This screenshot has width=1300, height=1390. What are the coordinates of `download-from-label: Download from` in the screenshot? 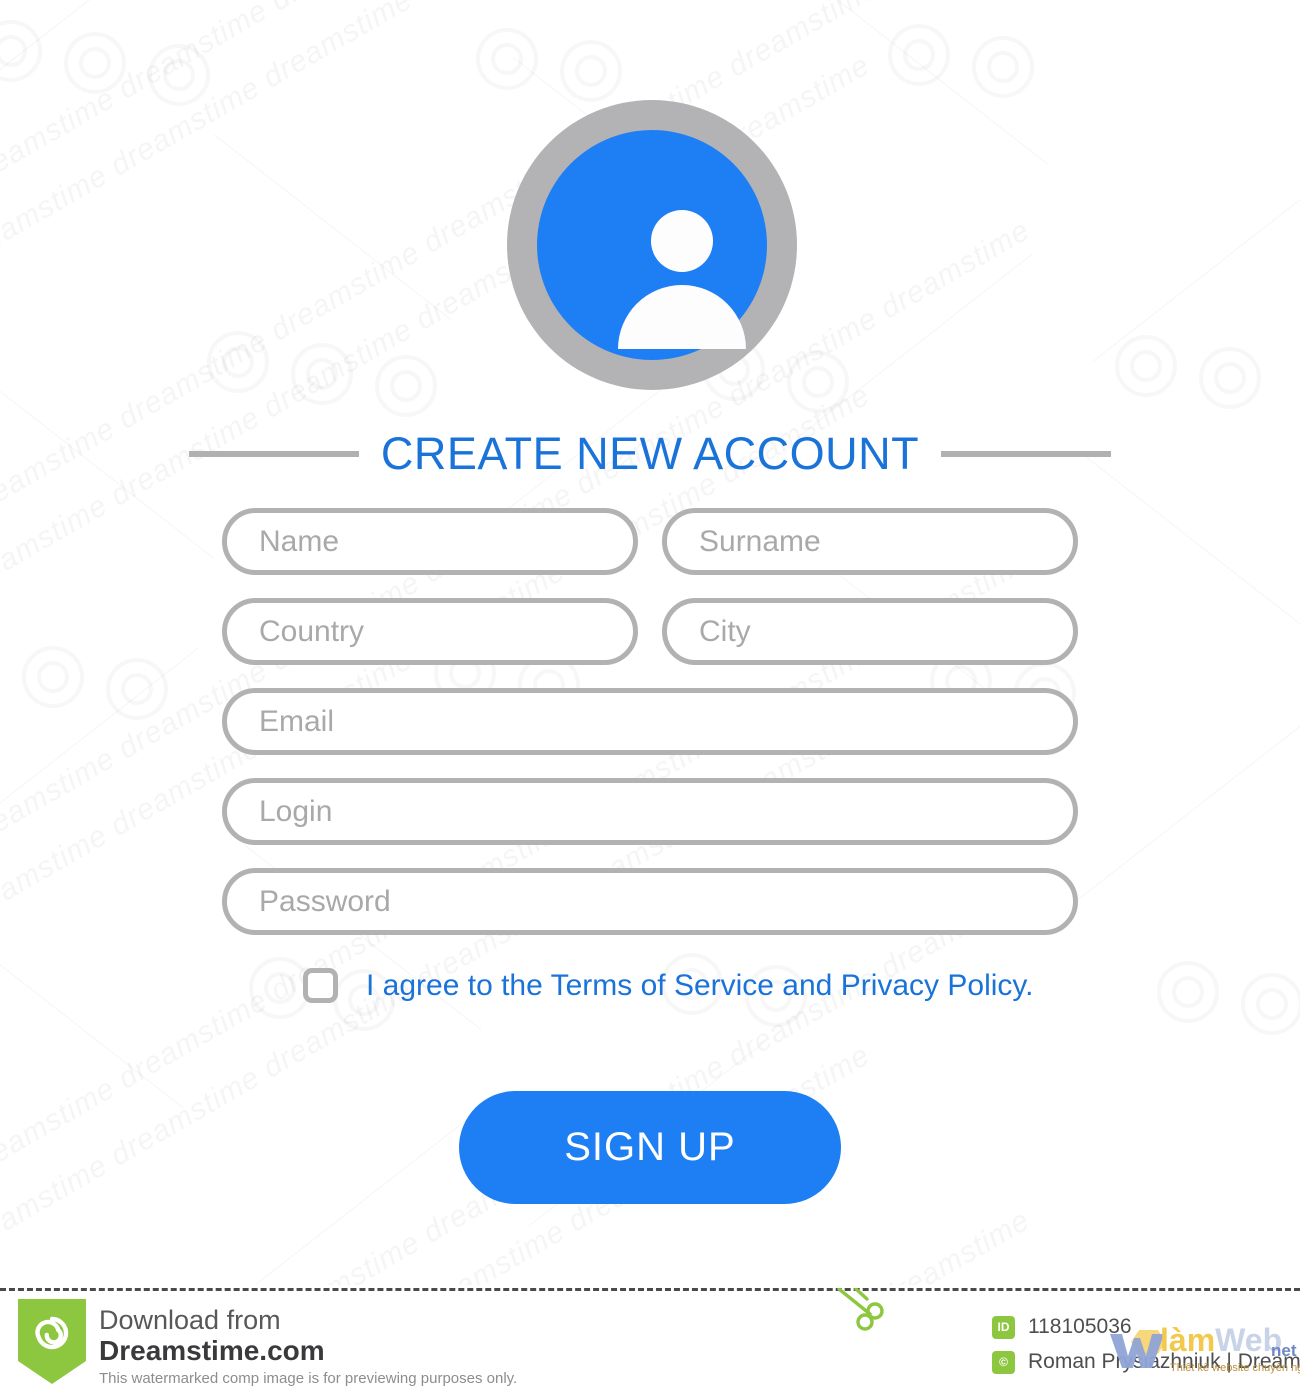 It's located at (190, 1320).